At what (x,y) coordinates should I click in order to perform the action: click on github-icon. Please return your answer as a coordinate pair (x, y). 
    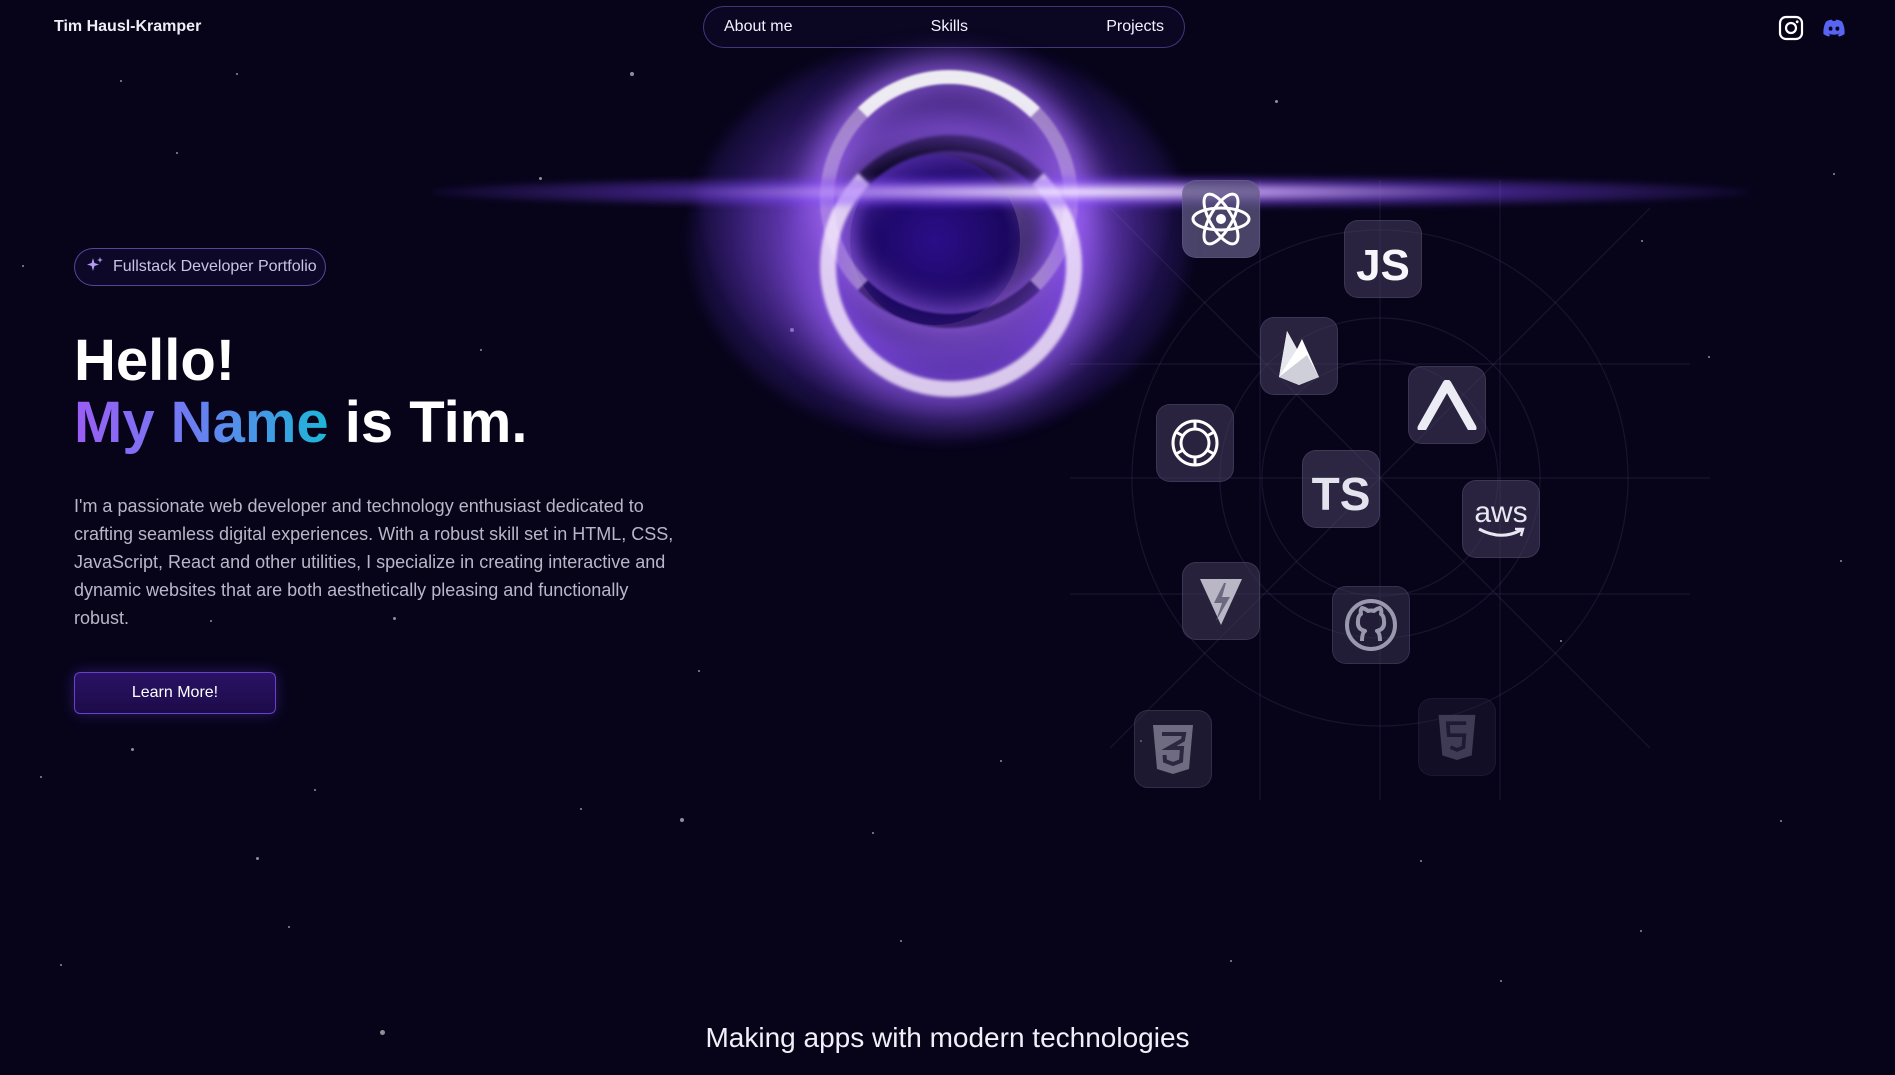
    Looking at the image, I should click on (1371, 625).